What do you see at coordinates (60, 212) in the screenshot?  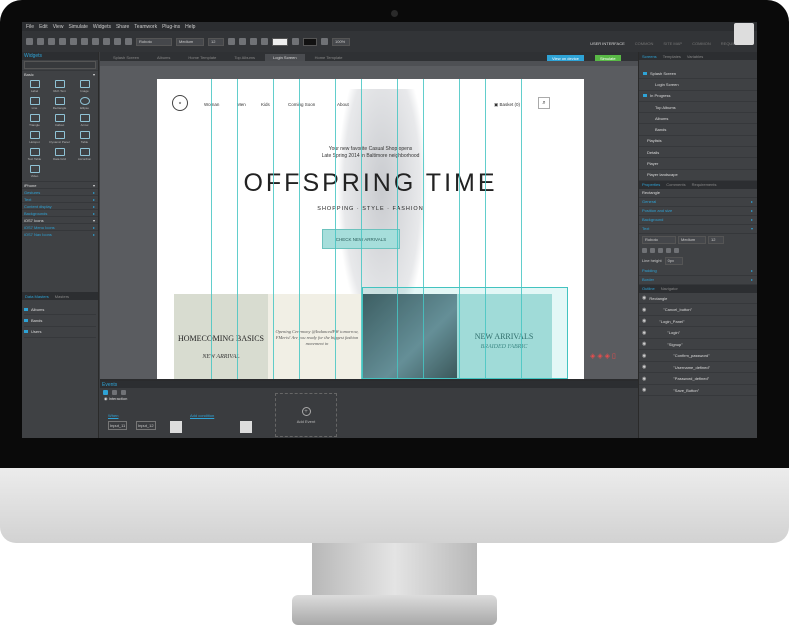 I see `category-backgrounds: Backgrounds ▸` at bounding box center [60, 212].